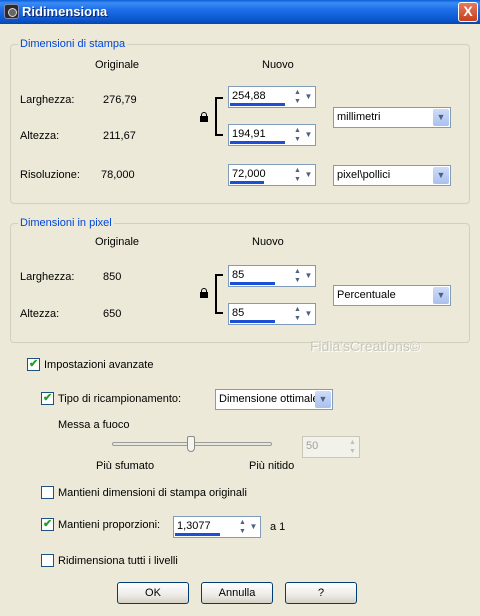 The width and height of the screenshot is (480, 616). What do you see at coordinates (47, 398) in the screenshot?
I see `resample-checkbox` at bounding box center [47, 398].